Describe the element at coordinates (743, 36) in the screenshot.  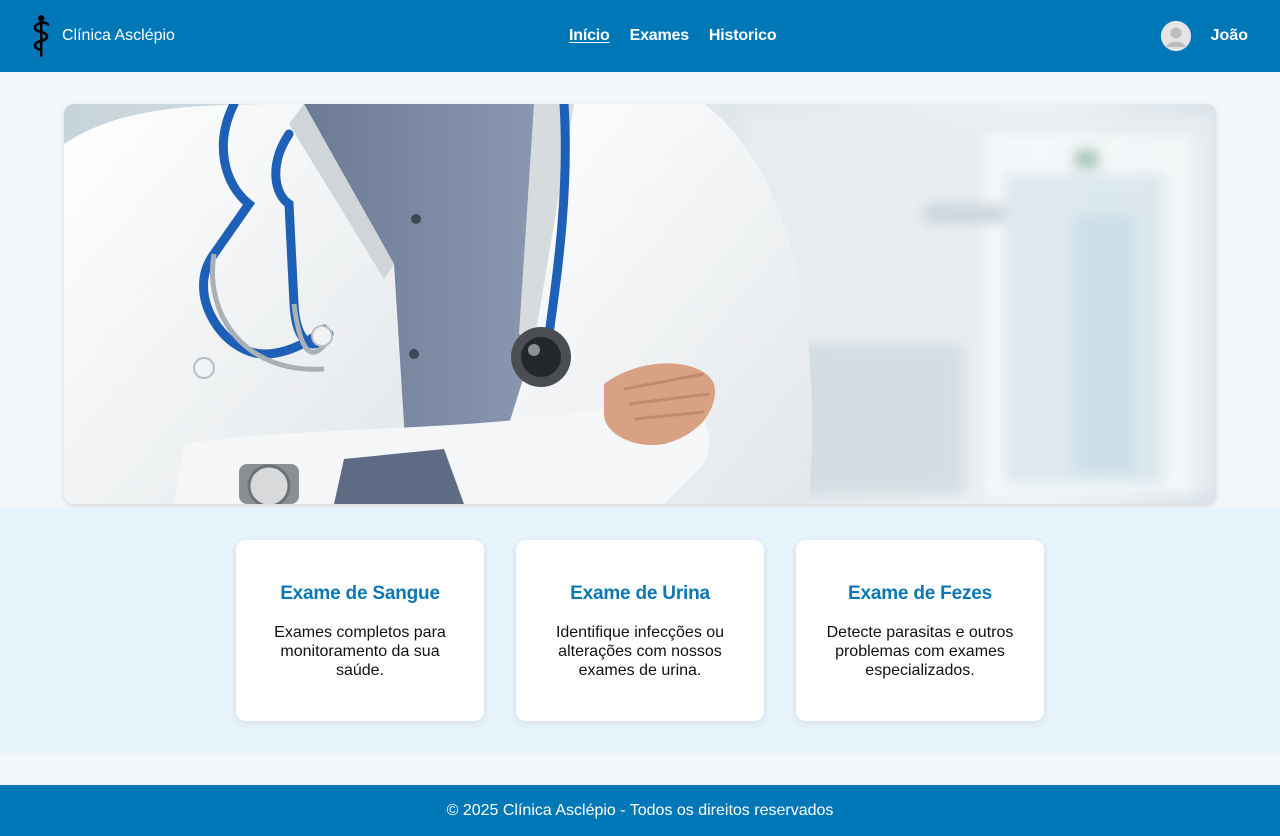
I see `nav-historico: Historico` at that location.